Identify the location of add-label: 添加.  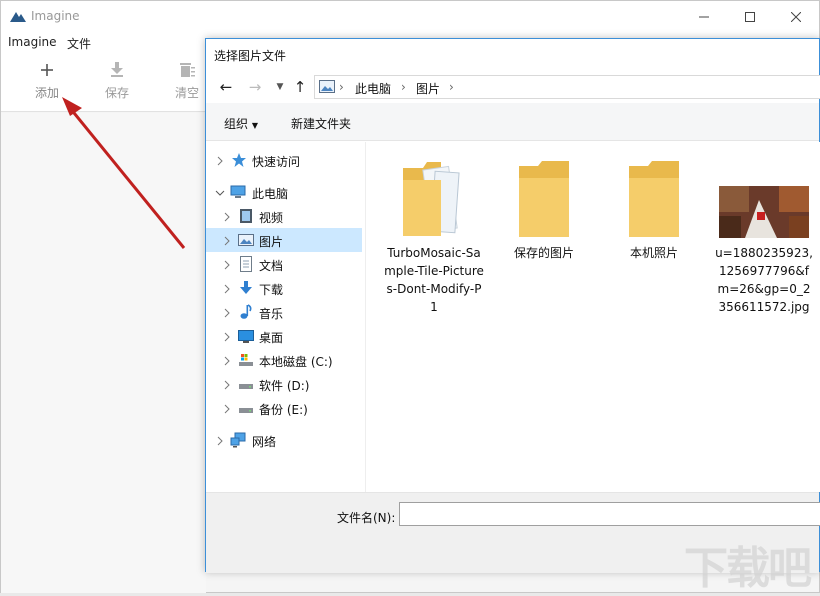
(46, 93).